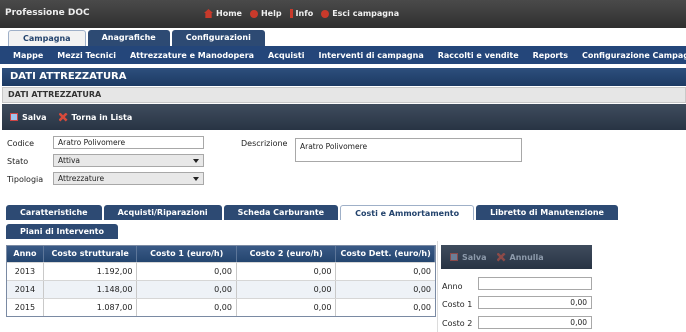 The width and height of the screenshot is (686, 332). I want to click on descrizione-field: Aratro Polivomere, so click(408, 150).